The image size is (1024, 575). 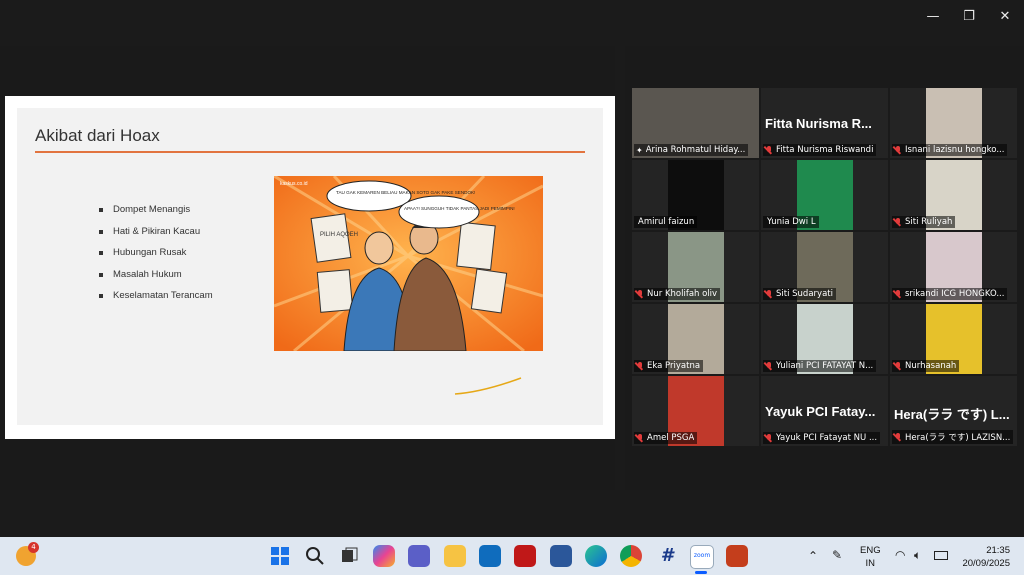 What do you see at coordinates (837, 555) in the screenshot?
I see `pen-menu-icon: ✎` at bounding box center [837, 555].